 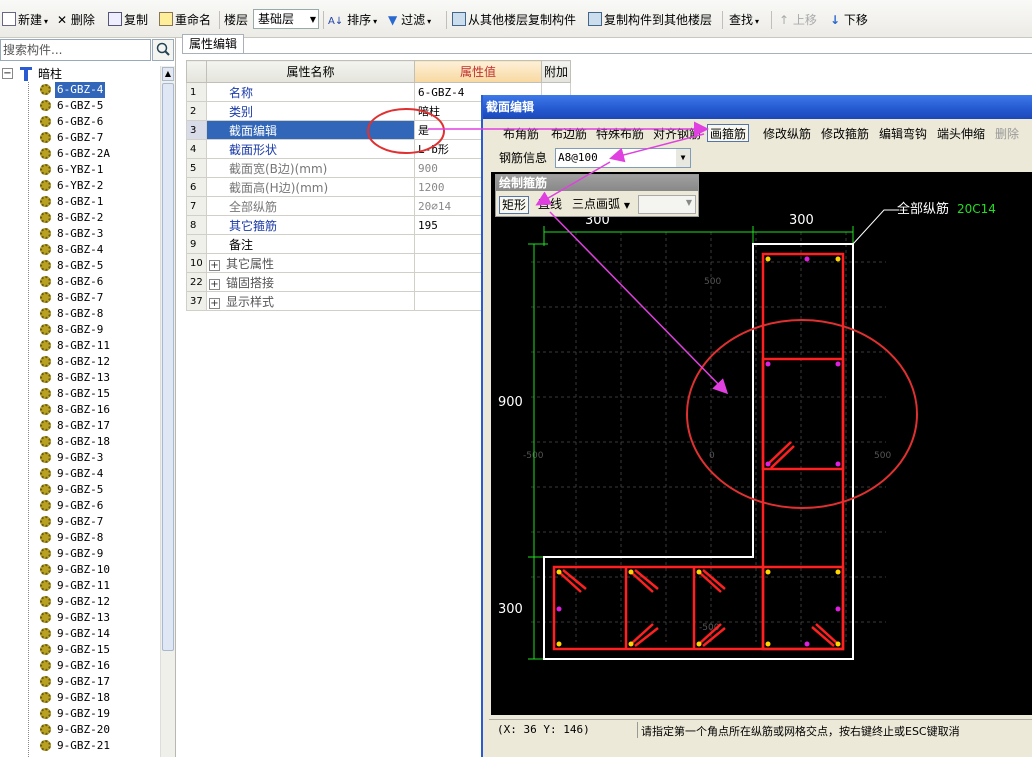 What do you see at coordinates (286, 19) in the screenshot?
I see `floor-select: 基础层 ▼` at bounding box center [286, 19].